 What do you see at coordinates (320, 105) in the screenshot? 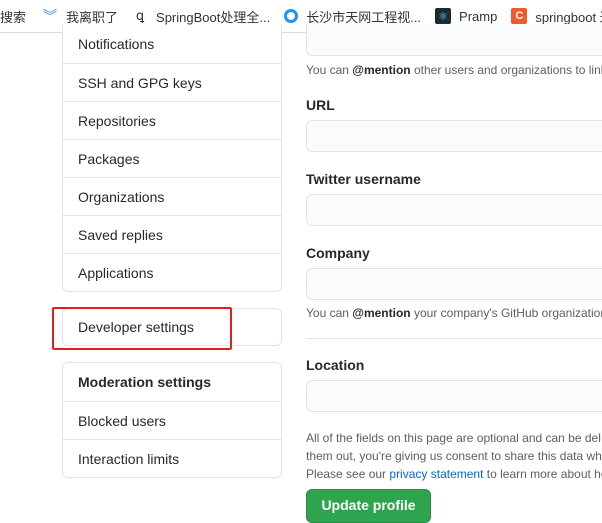
I see `url-label: URL` at bounding box center [320, 105].